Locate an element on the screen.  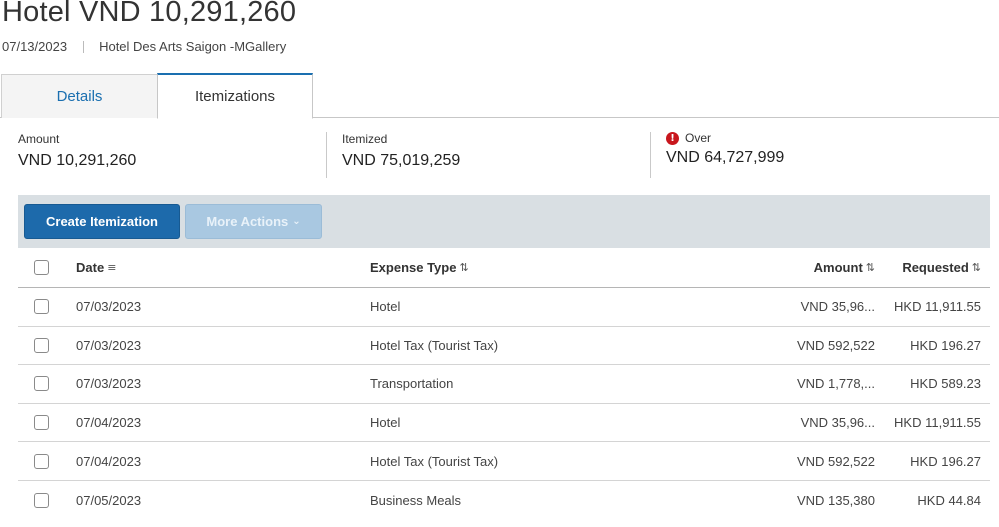
amount-summary: Amount VND 10,291,260 is located at coordinates (77, 151).